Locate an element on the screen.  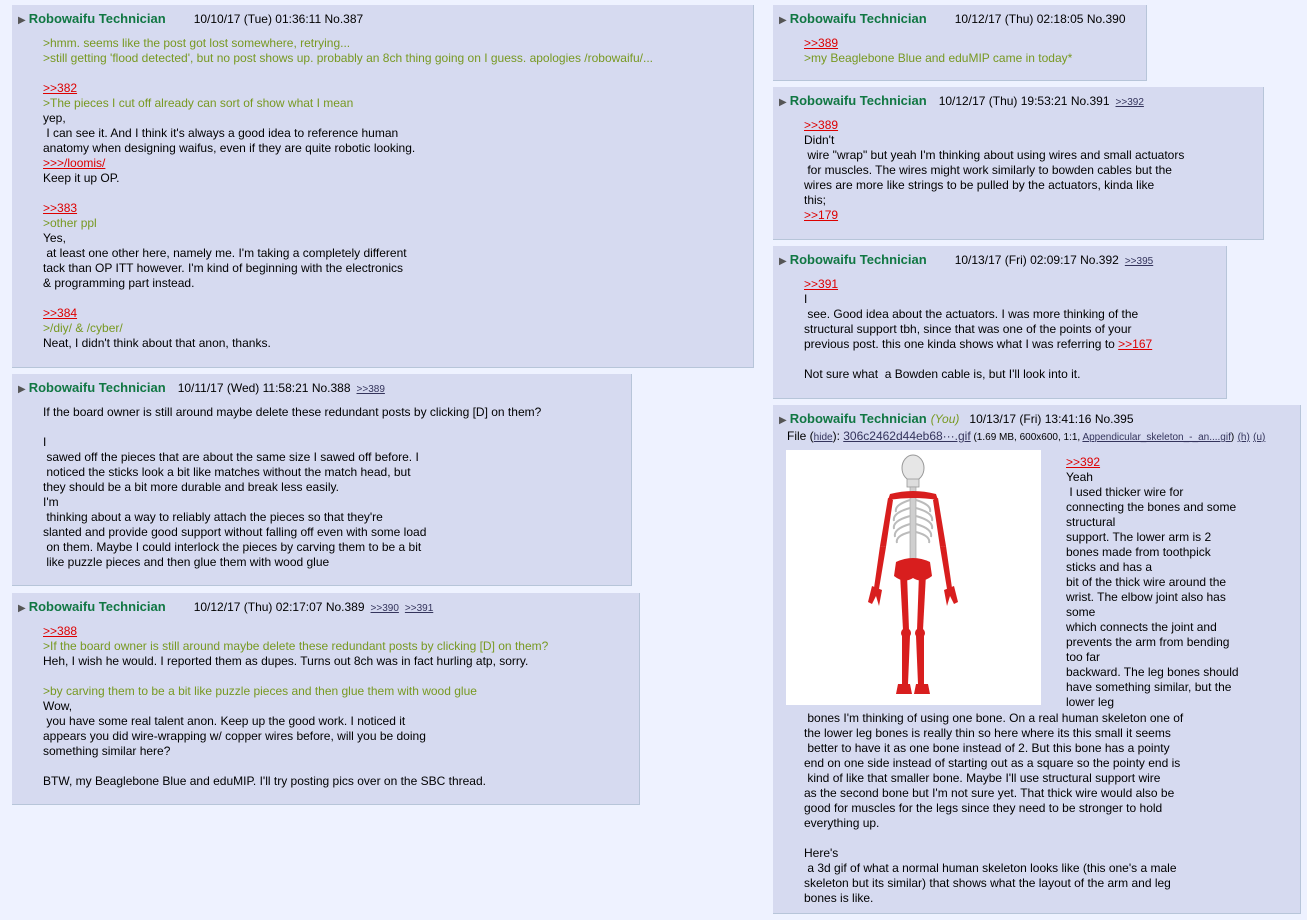
text-line: structural is located at coordinates (1091, 522).